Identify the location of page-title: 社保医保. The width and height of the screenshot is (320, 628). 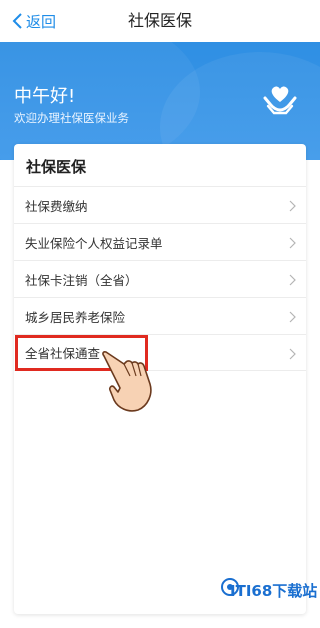
(159, 20).